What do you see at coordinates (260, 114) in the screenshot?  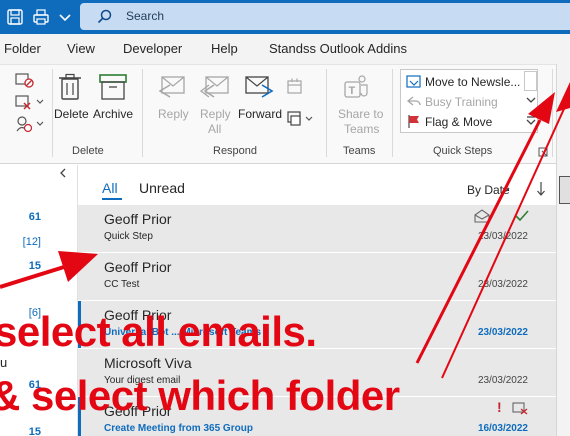 I see `forward-button: Forward` at bounding box center [260, 114].